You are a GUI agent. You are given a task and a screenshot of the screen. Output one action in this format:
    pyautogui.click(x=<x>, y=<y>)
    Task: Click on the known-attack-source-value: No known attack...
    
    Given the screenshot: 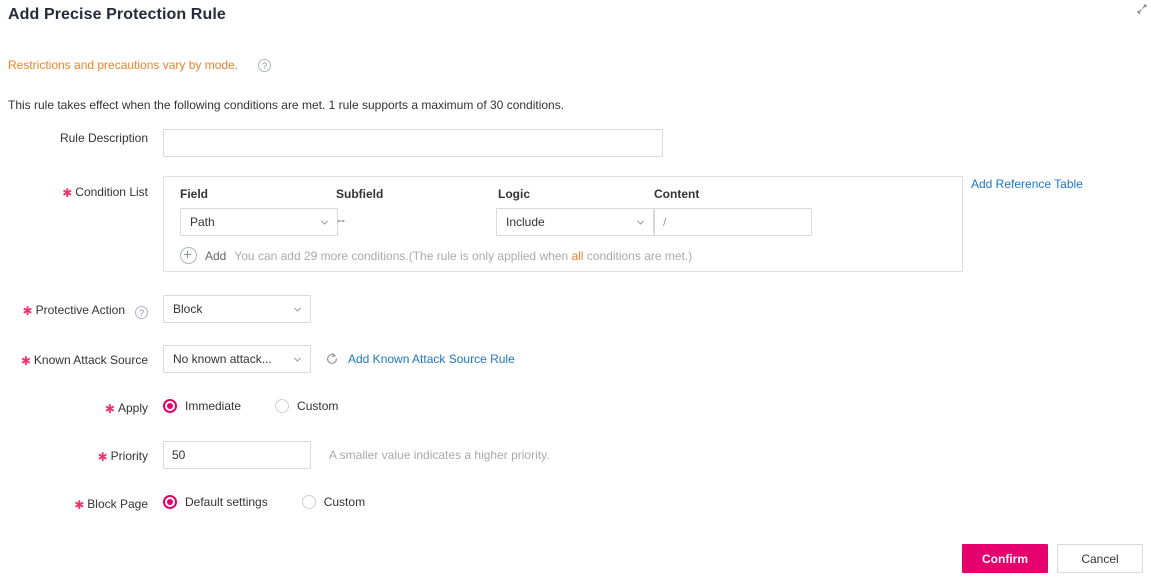 What is the action you would take?
    pyautogui.click(x=222, y=359)
    